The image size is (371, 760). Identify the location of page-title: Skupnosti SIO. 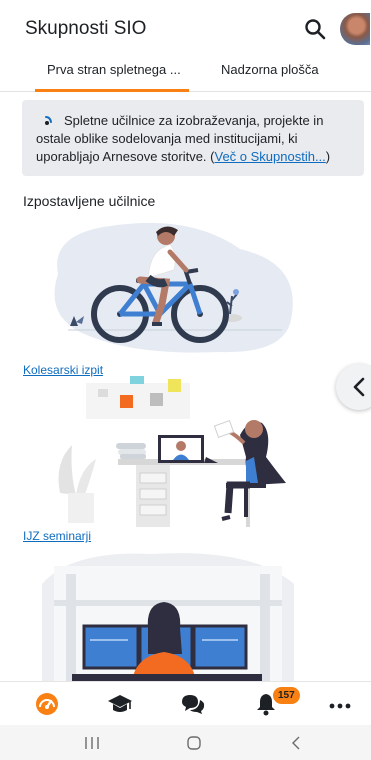
(86, 28).